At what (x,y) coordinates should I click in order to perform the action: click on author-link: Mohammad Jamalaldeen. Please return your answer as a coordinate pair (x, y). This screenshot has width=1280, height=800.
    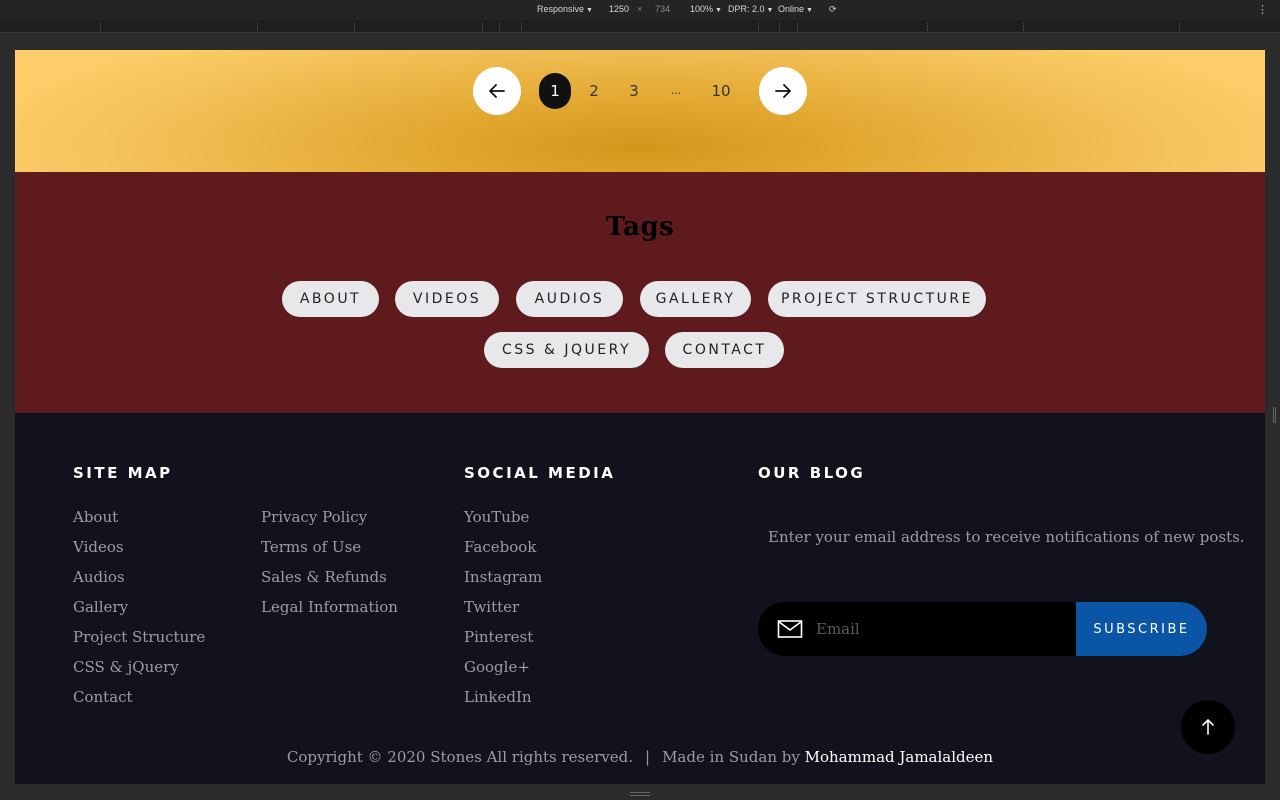
    Looking at the image, I should click on (899, 757).